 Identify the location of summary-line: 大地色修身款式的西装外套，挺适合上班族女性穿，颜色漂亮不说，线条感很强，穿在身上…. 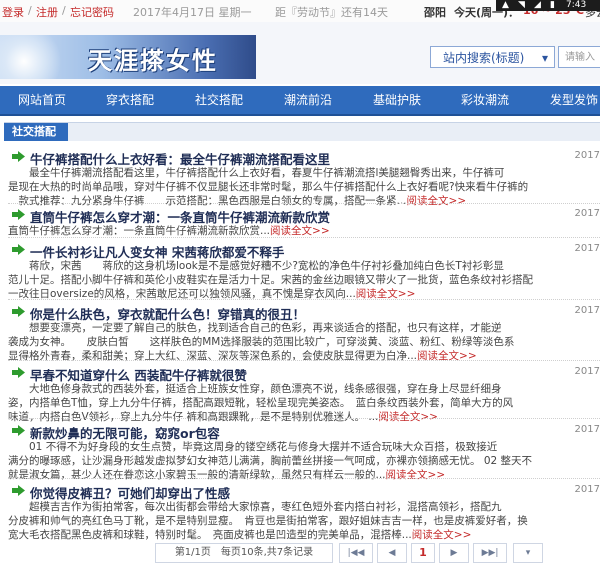
(255, 389).